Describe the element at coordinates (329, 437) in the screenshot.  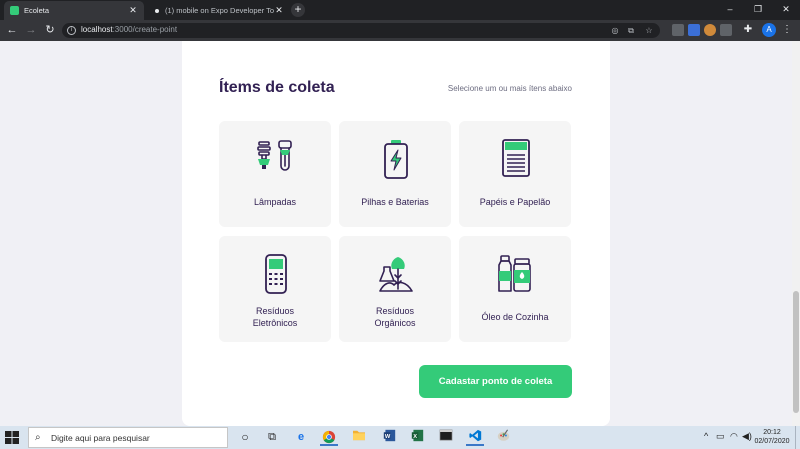
I see `chrome-icon` at that location.